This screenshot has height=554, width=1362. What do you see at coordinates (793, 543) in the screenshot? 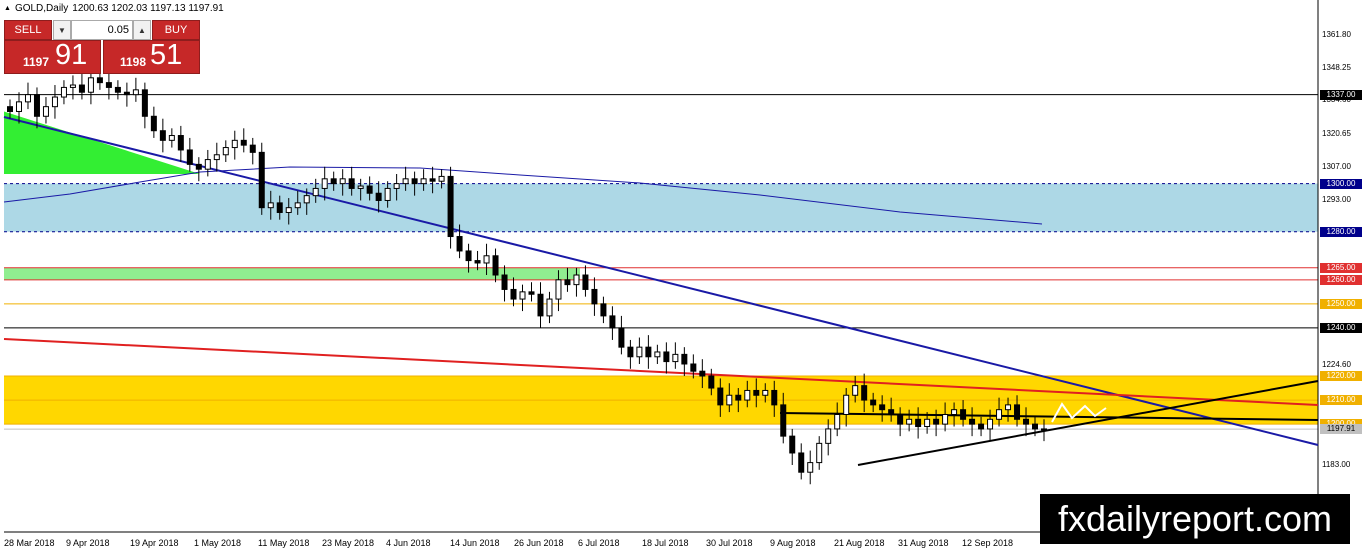
I see `time-tick-label: 9 Aug 2018` at bounding box center [793, 543].